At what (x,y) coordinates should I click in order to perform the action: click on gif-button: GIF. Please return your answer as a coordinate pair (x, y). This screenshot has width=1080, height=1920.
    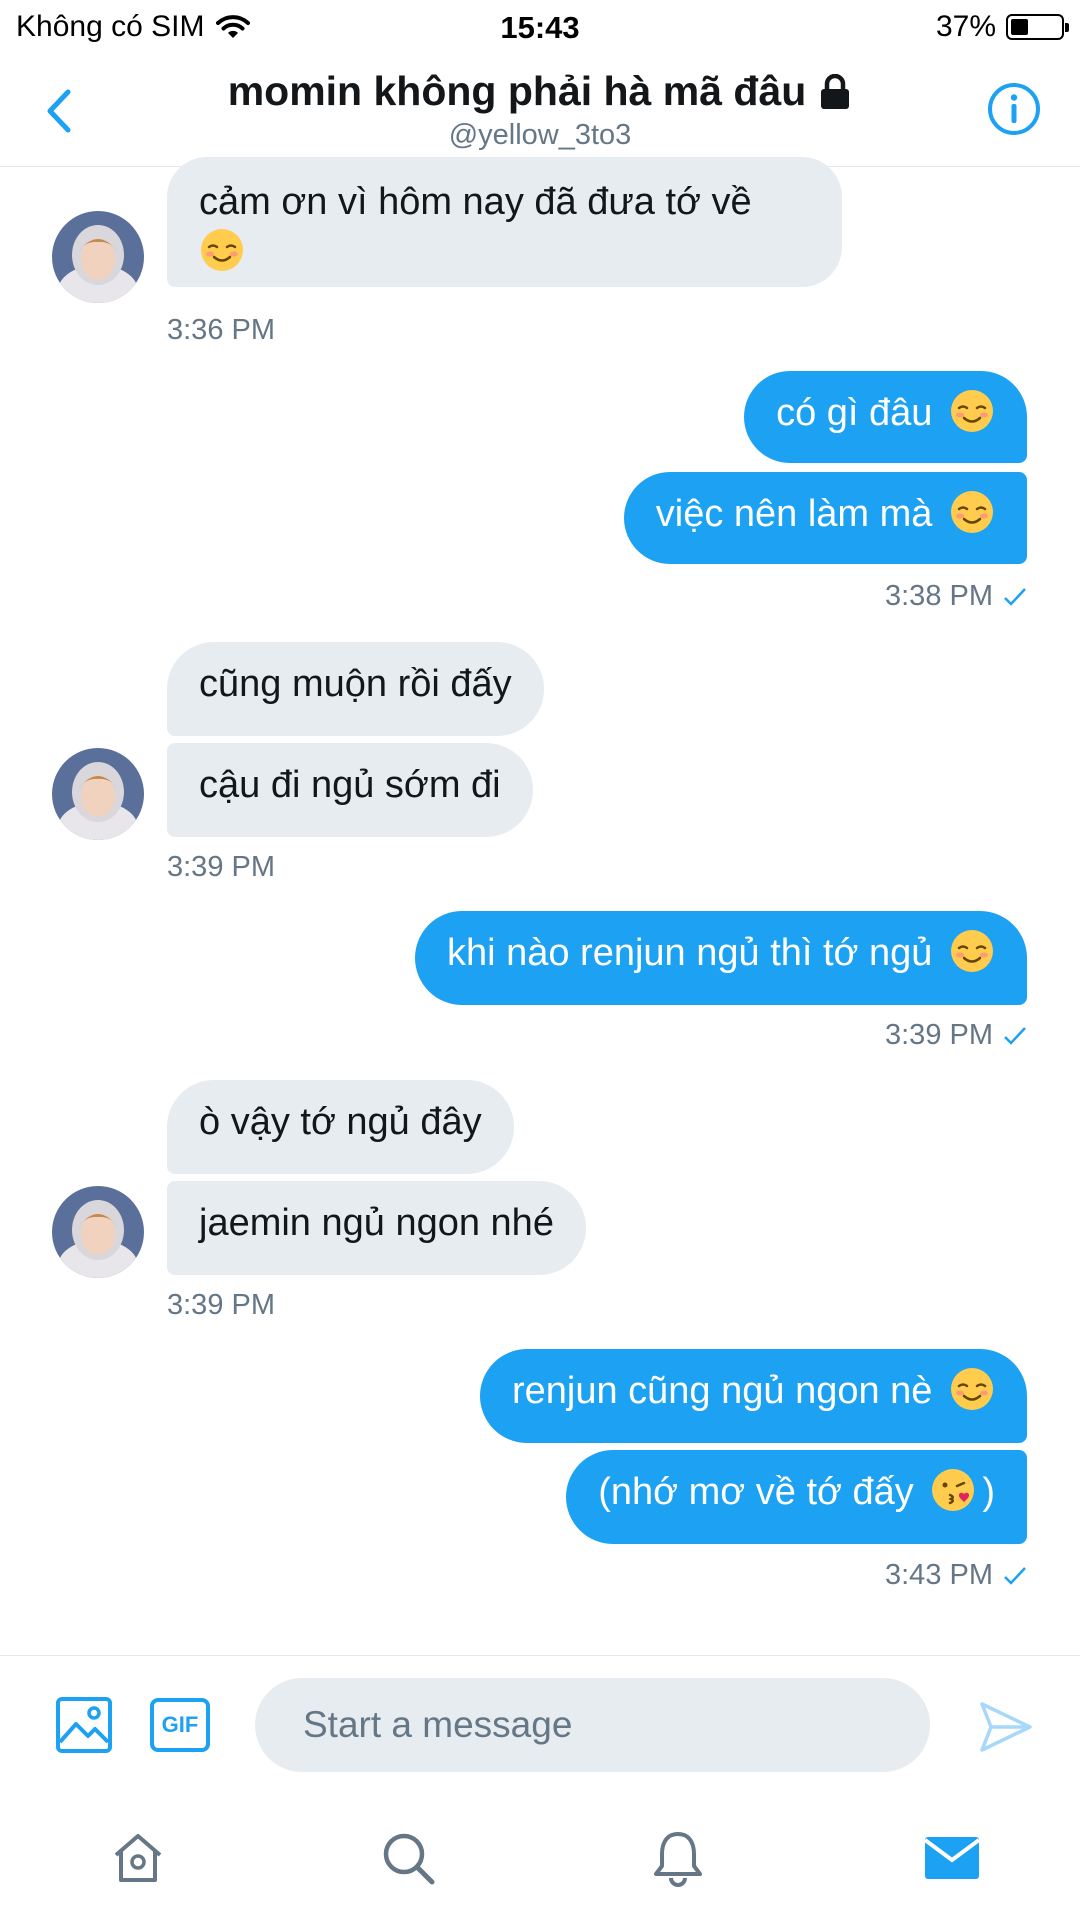
    Looking at the image, I should click on (180, 1725).